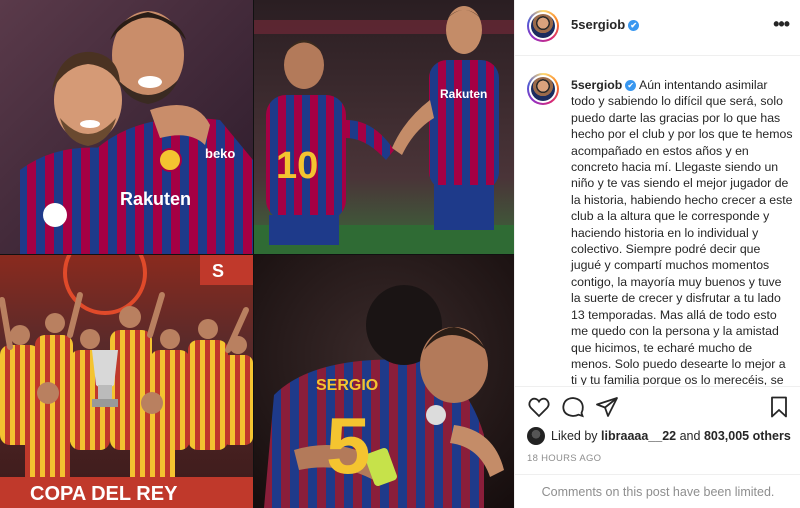 This screenshot has width=800, height=508. I want to click on p3-banner-text: COPA DEL REY, so click(104, 494).